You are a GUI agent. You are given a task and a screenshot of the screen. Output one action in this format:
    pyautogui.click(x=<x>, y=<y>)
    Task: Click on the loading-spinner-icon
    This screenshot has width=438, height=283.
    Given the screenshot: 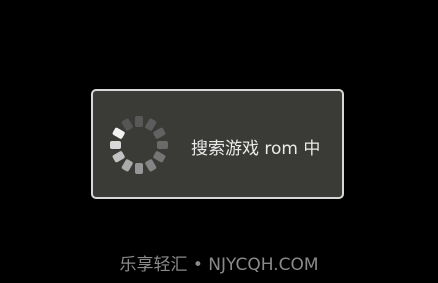 What is the action you would take?
    pyautogui.click(x=139, y=145)
    